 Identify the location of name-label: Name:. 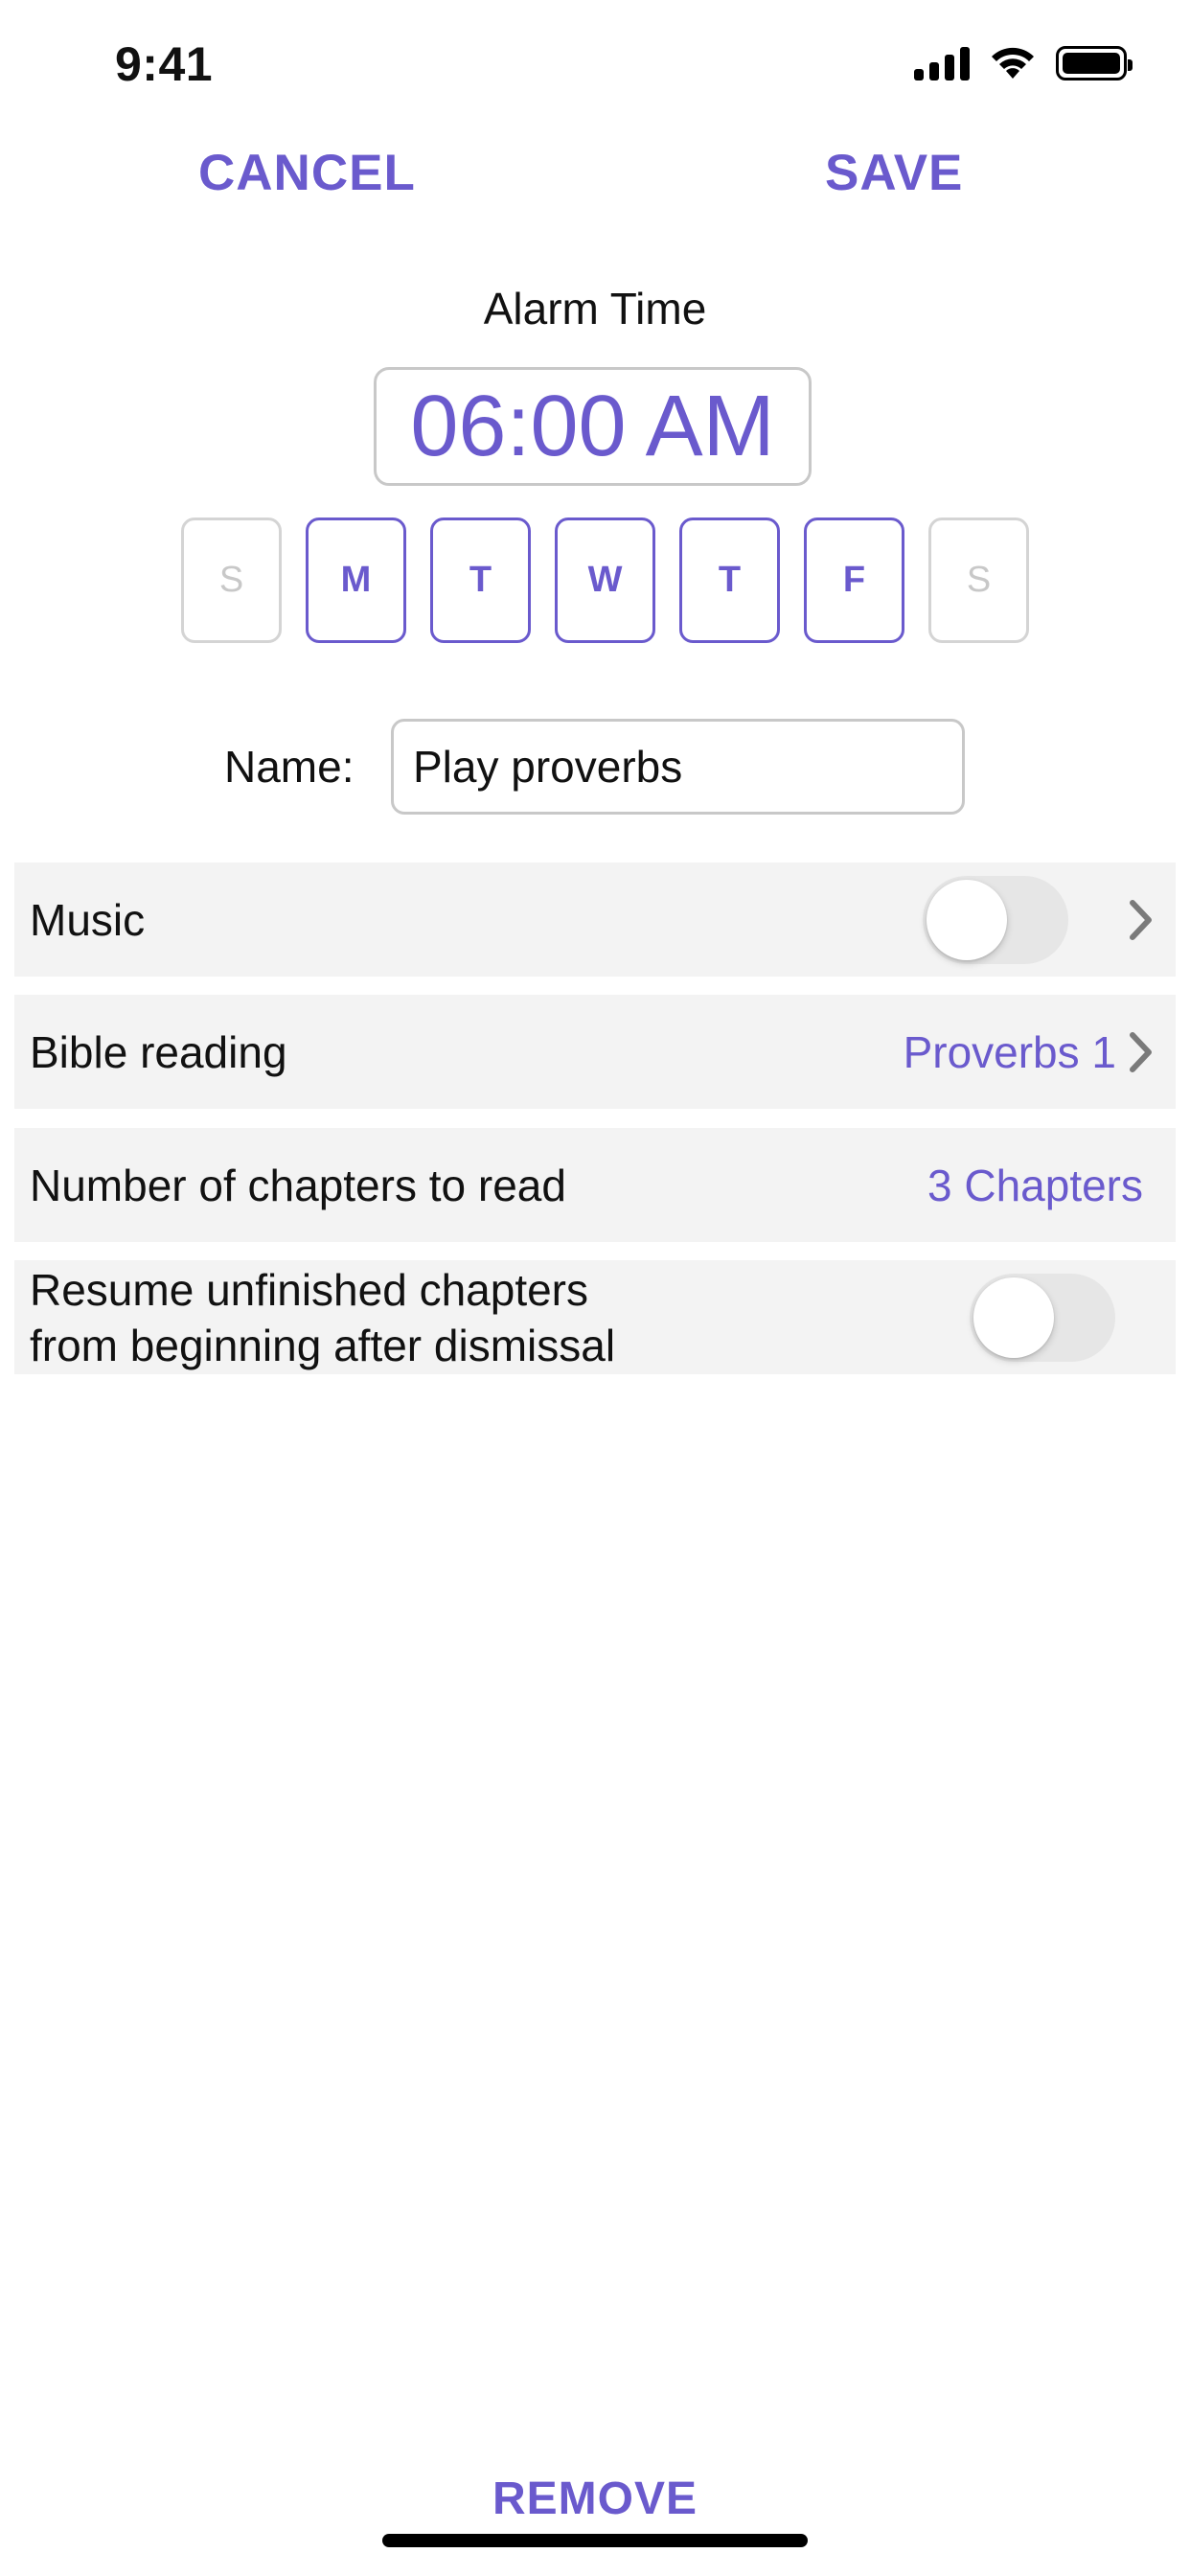
(289, 767).